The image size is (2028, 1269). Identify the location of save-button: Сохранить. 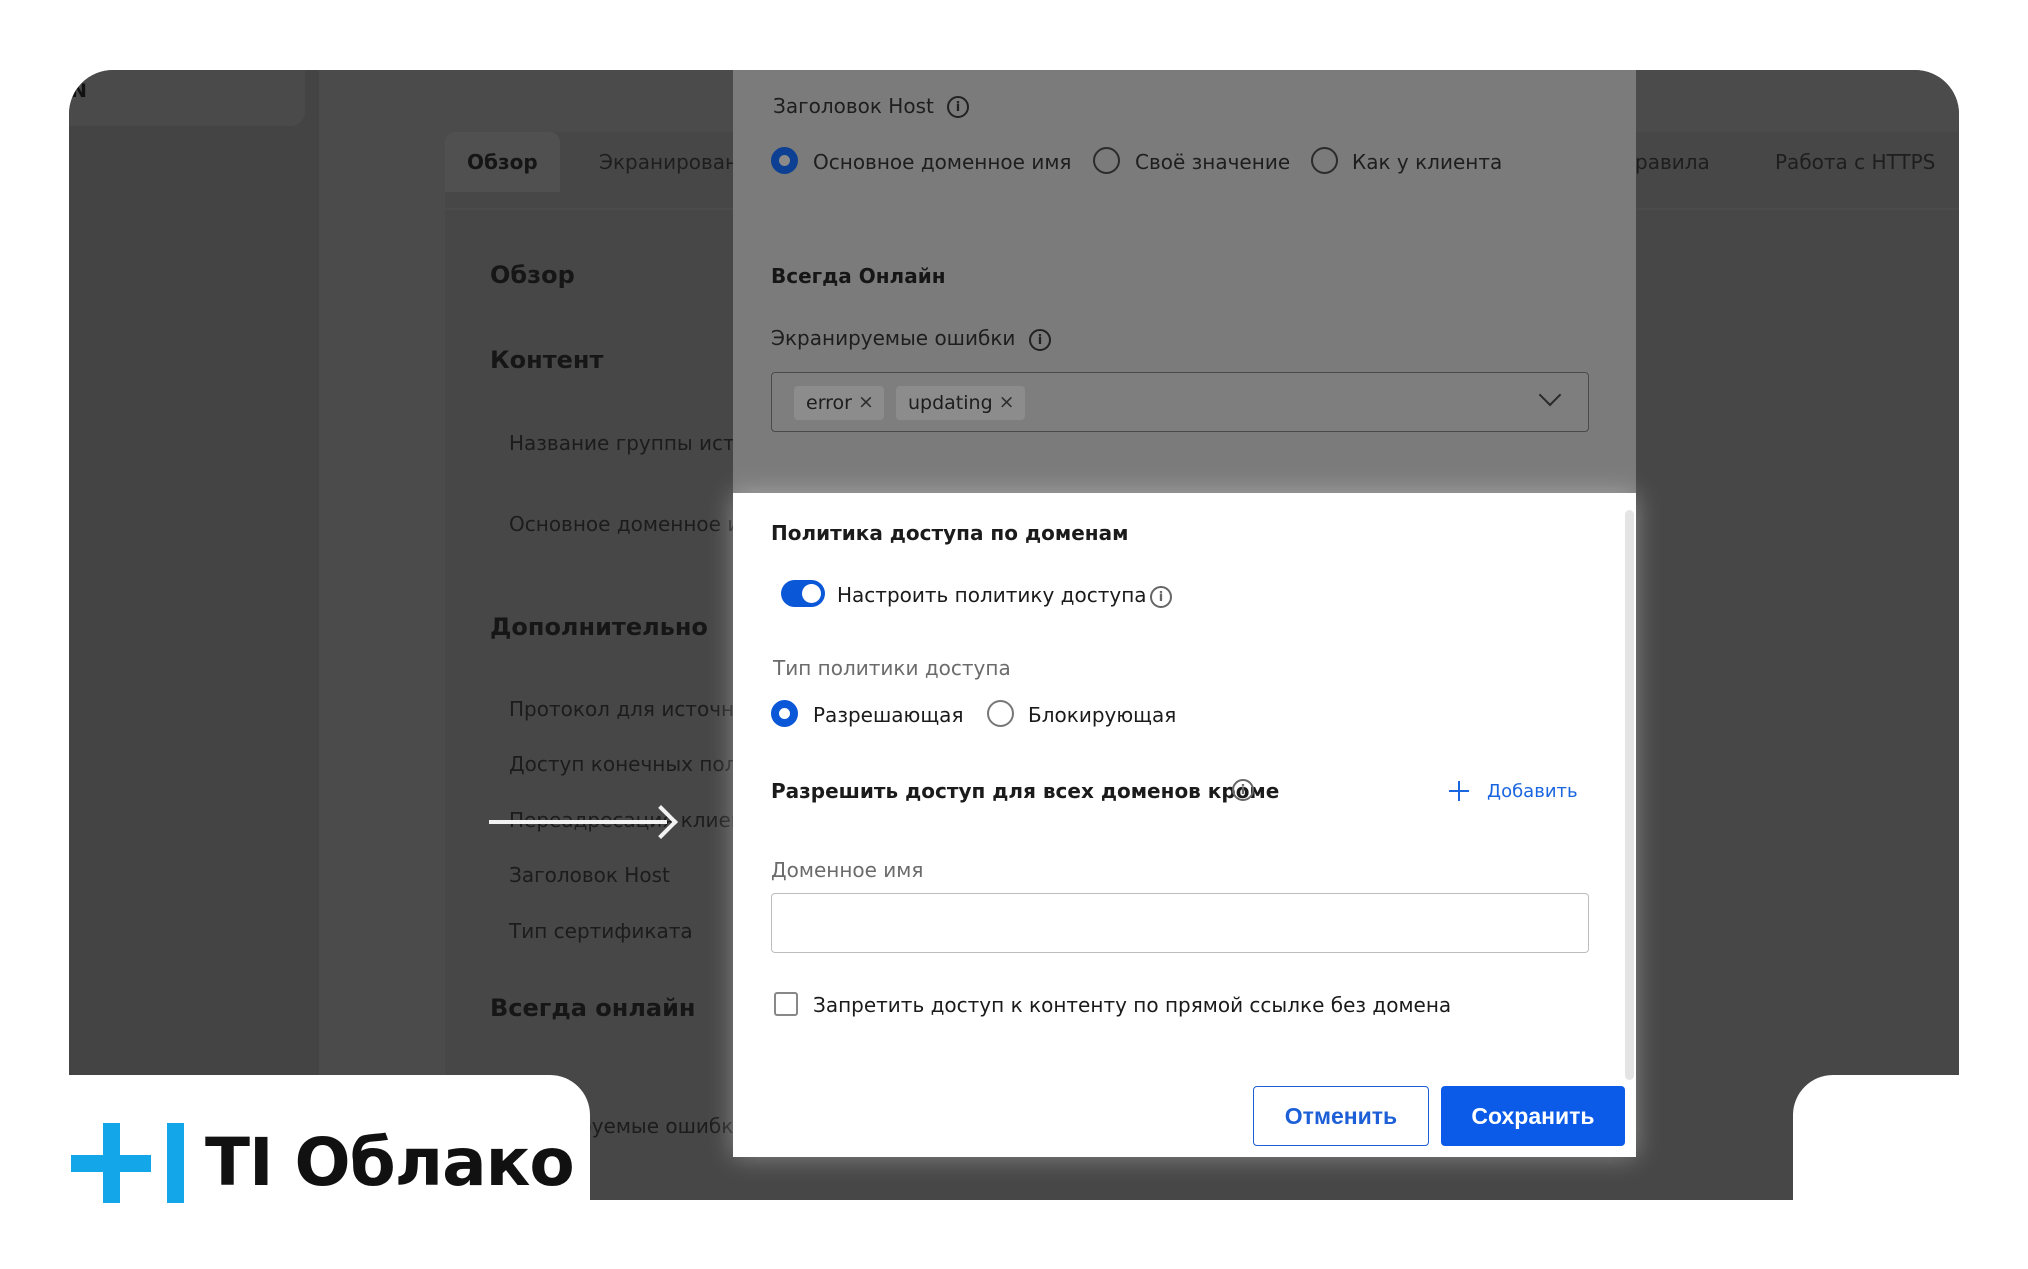
(1533, 1116).